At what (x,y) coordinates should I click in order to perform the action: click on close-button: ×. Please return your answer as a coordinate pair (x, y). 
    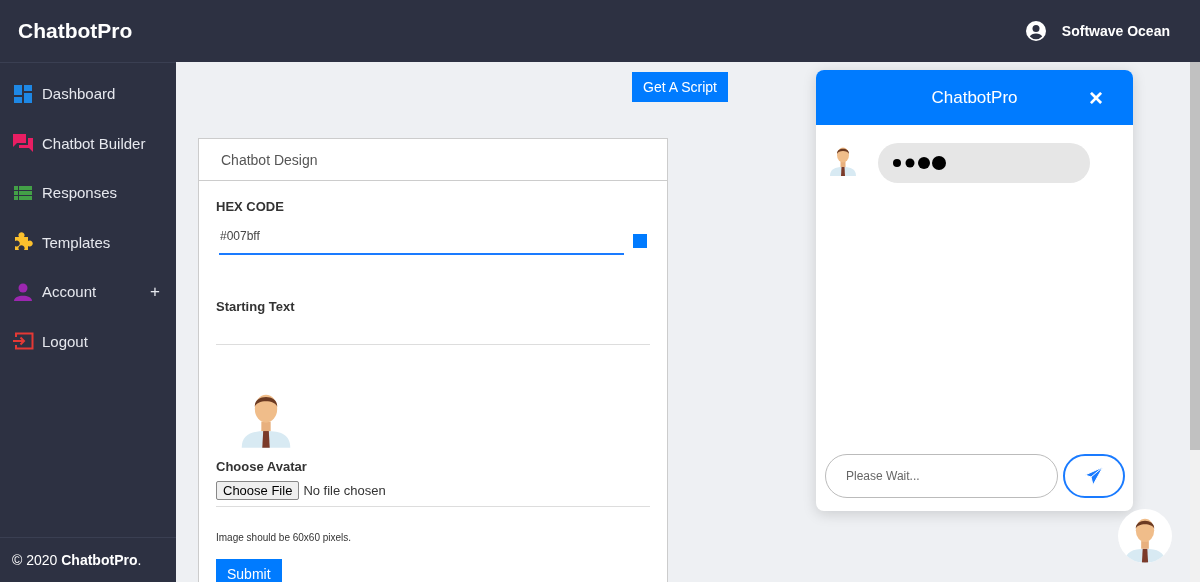
    Looking at the image, I should click on (1096, 98).